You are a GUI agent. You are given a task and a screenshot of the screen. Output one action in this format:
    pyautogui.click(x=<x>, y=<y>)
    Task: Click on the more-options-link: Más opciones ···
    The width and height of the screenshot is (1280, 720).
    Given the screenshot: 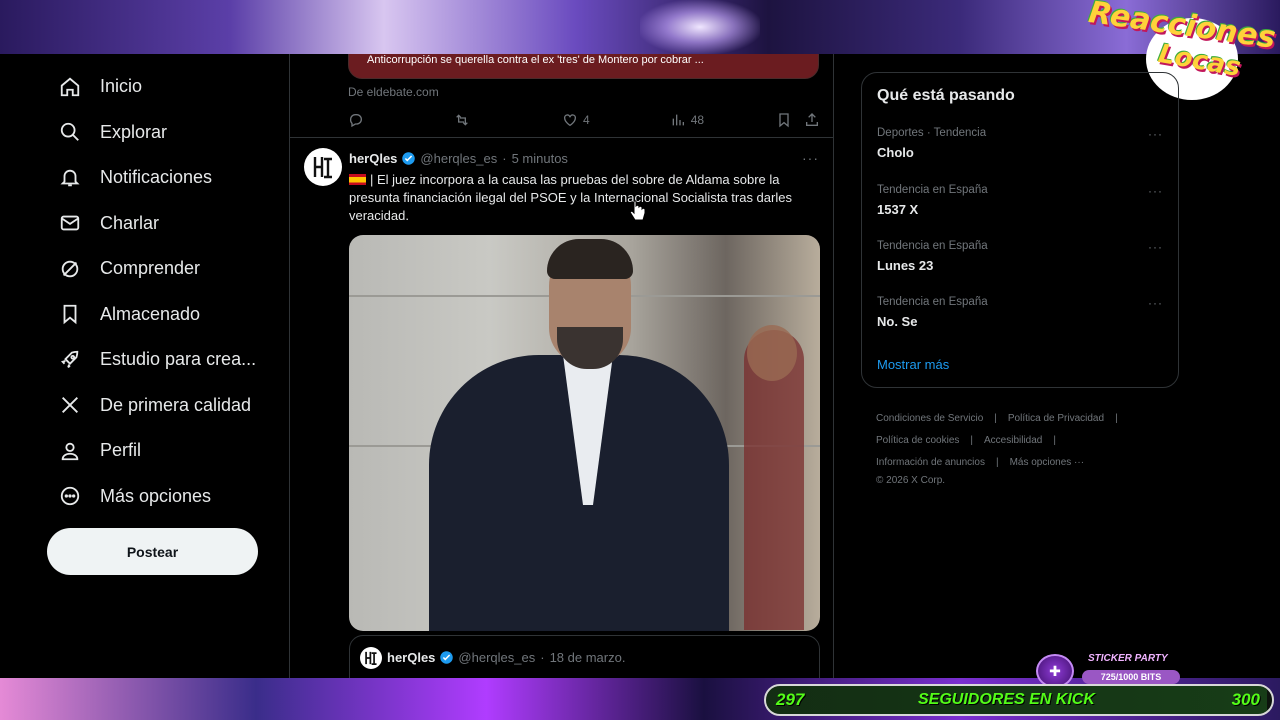 What is the action you would take?
    pyautogui.click(x=1047, y=463)
    